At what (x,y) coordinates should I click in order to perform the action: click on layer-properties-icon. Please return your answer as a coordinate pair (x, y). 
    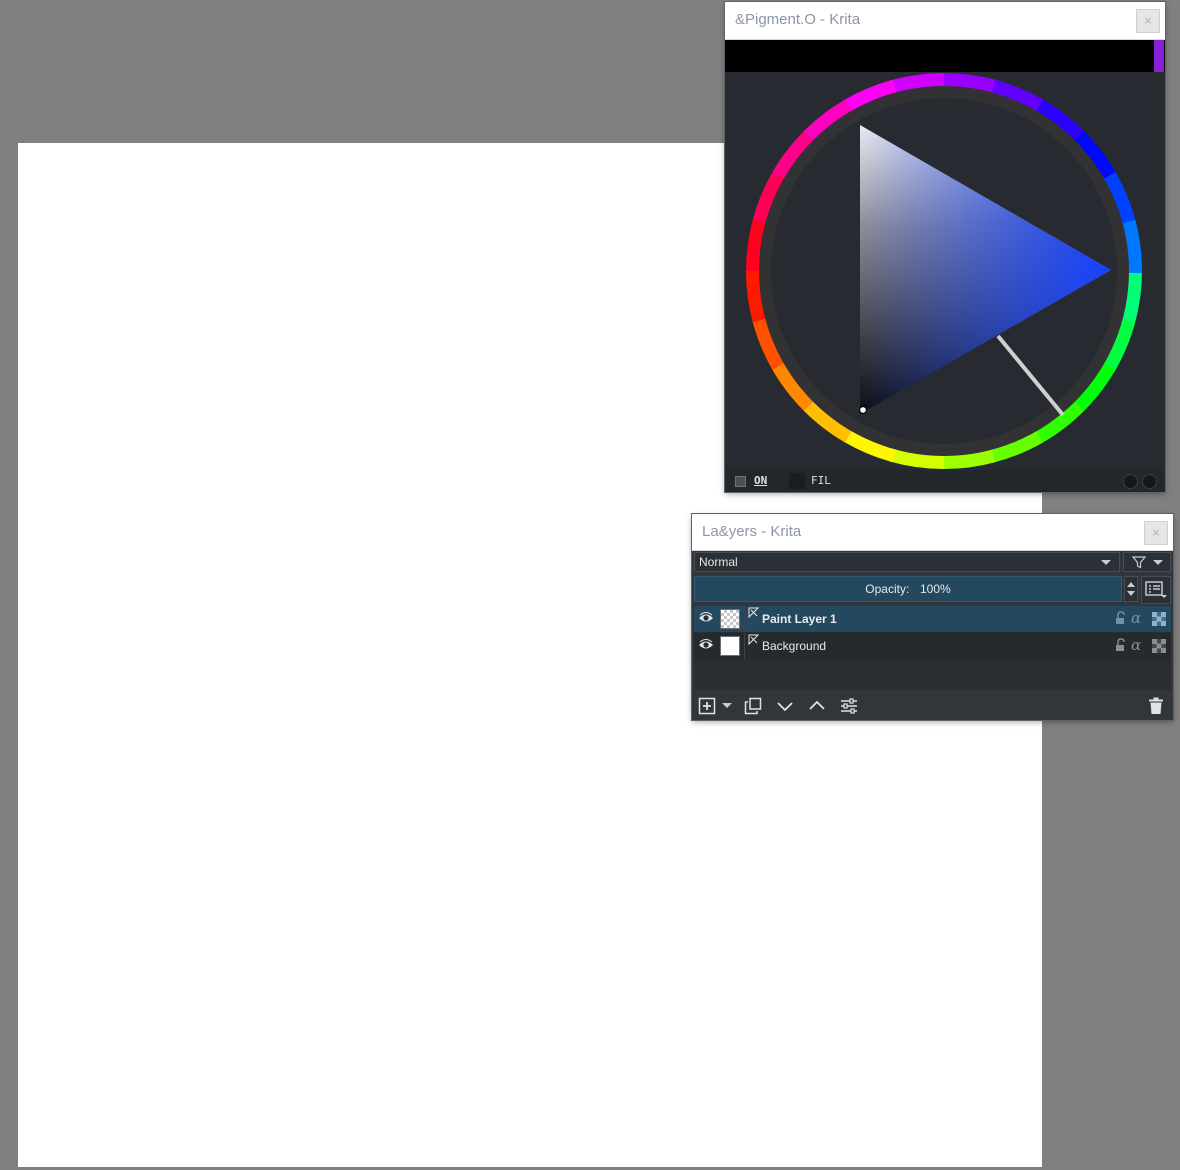
    Looking at the image, I should click on (849, 706).